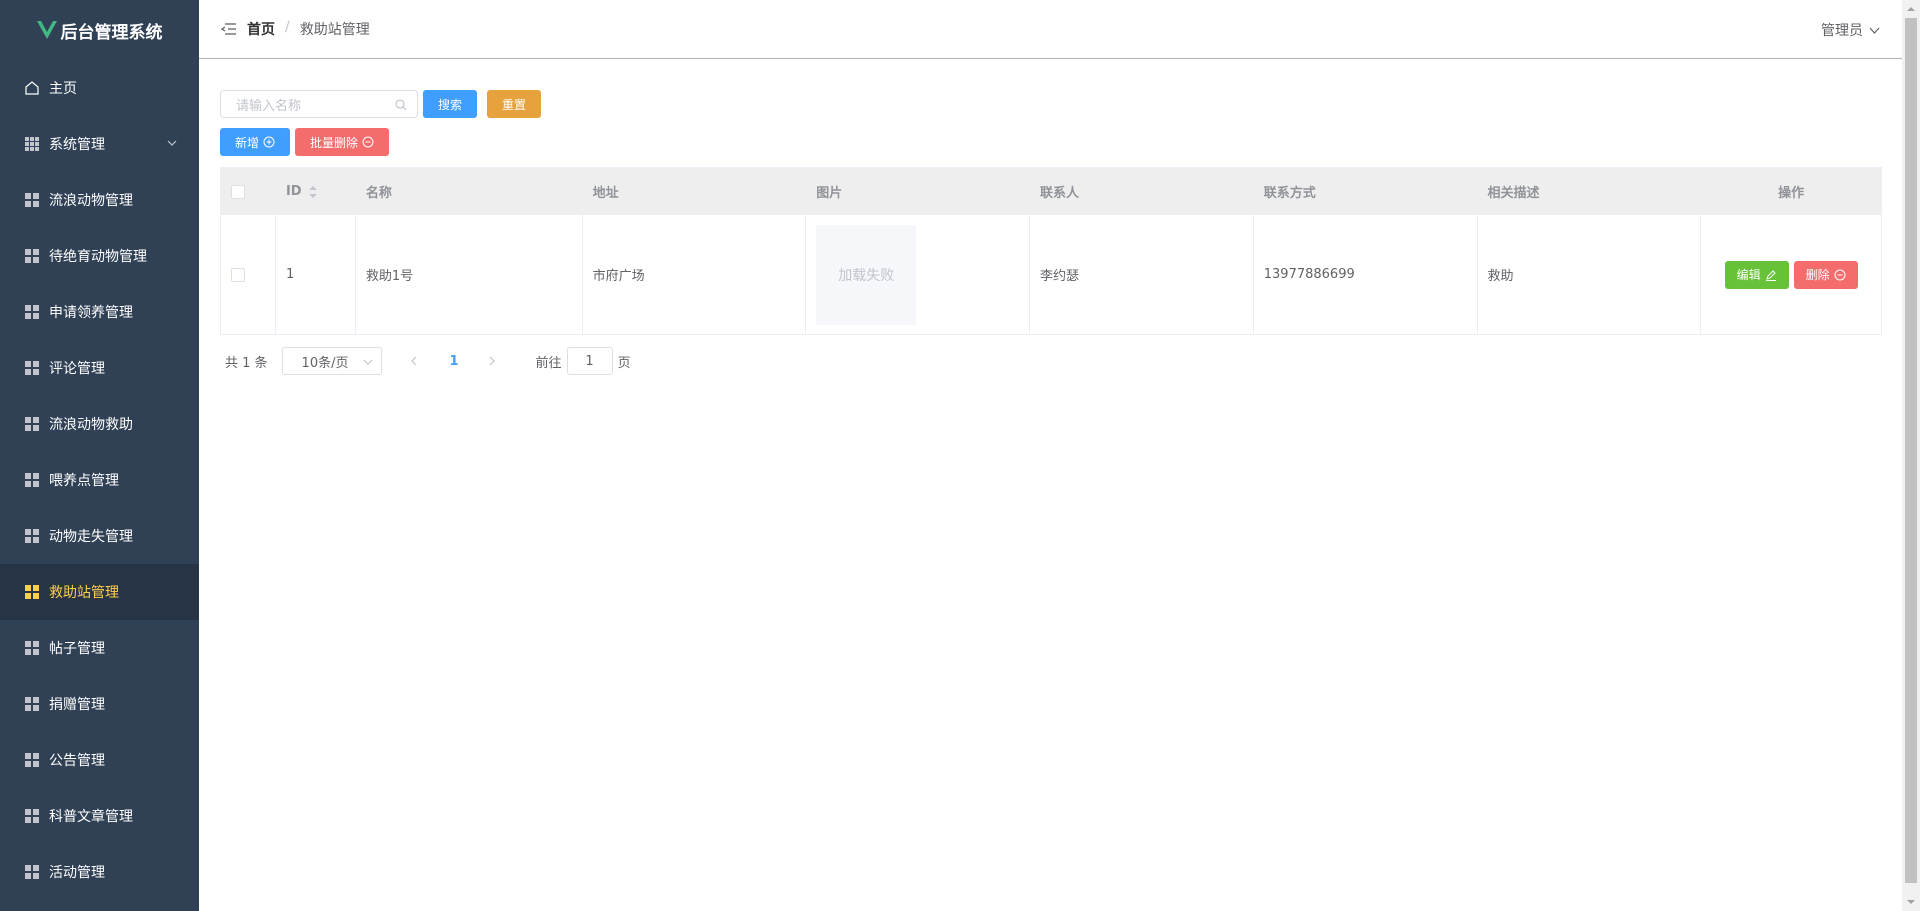 The image size is (1920, 911). I want to click on sidebar-item-lost-animals: 动物走失管理, so click(99, 536).